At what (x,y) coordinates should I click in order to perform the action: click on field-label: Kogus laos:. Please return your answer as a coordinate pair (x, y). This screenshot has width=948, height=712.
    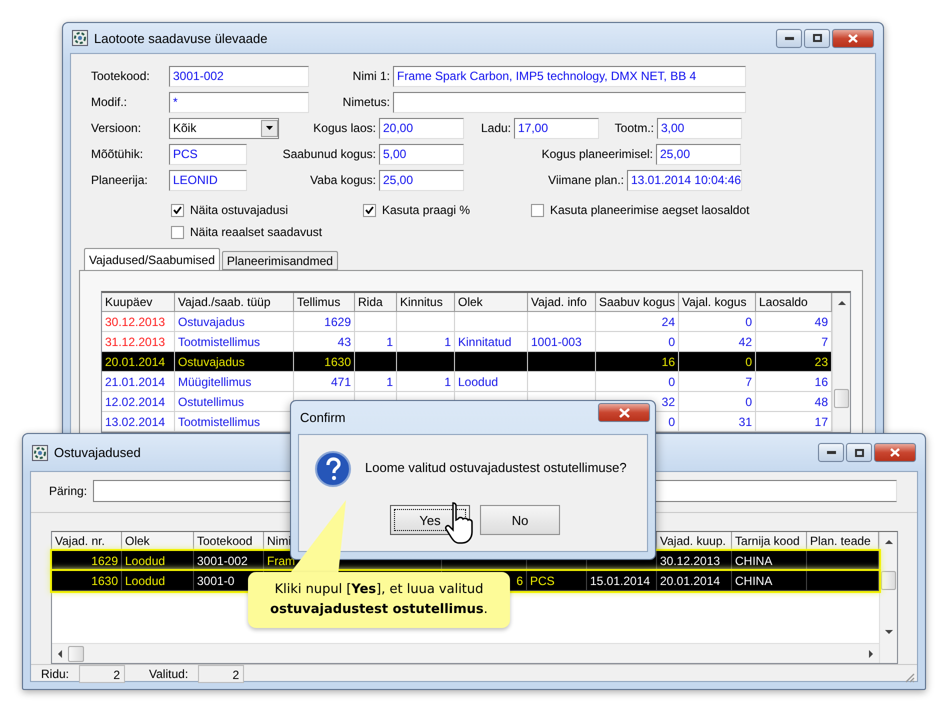
    Looking at the image, I should click on (344, 128).